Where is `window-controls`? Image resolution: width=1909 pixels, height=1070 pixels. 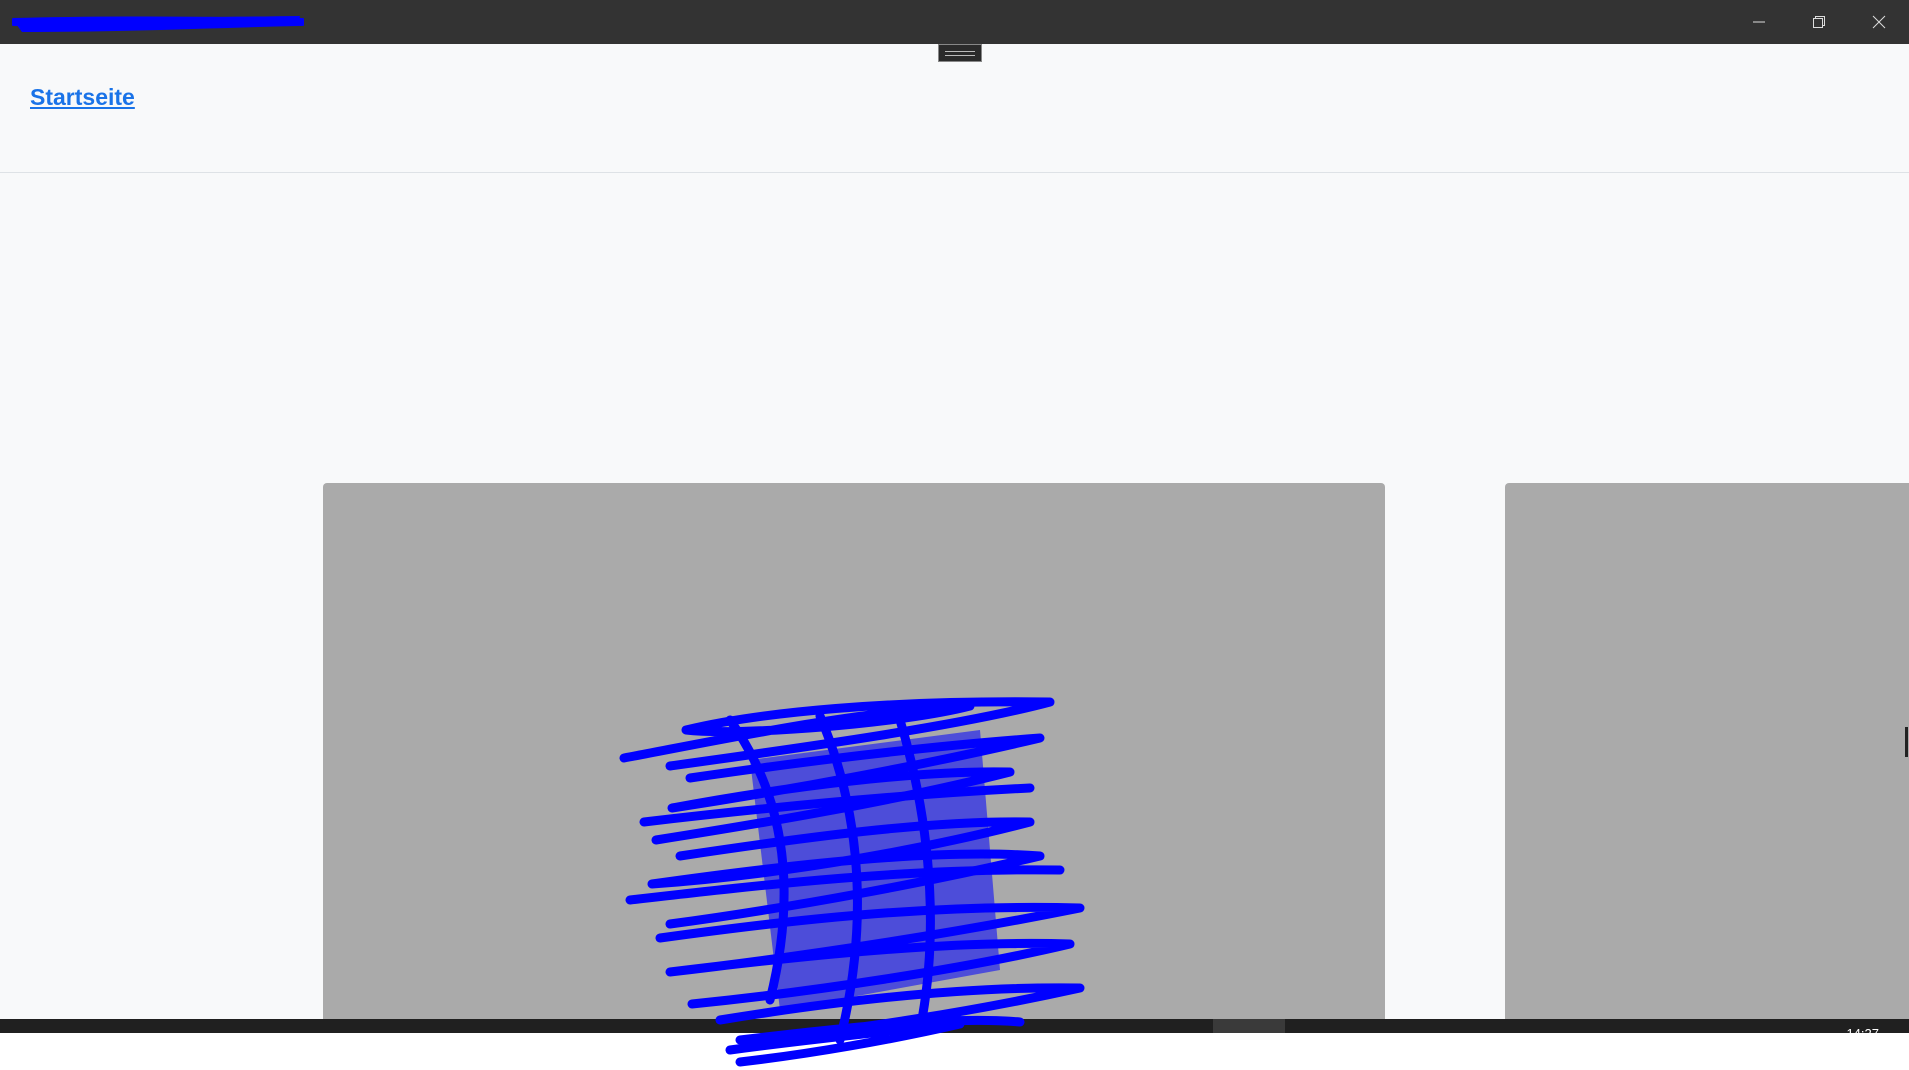 window-controls is located at coordinates (1819, 22).